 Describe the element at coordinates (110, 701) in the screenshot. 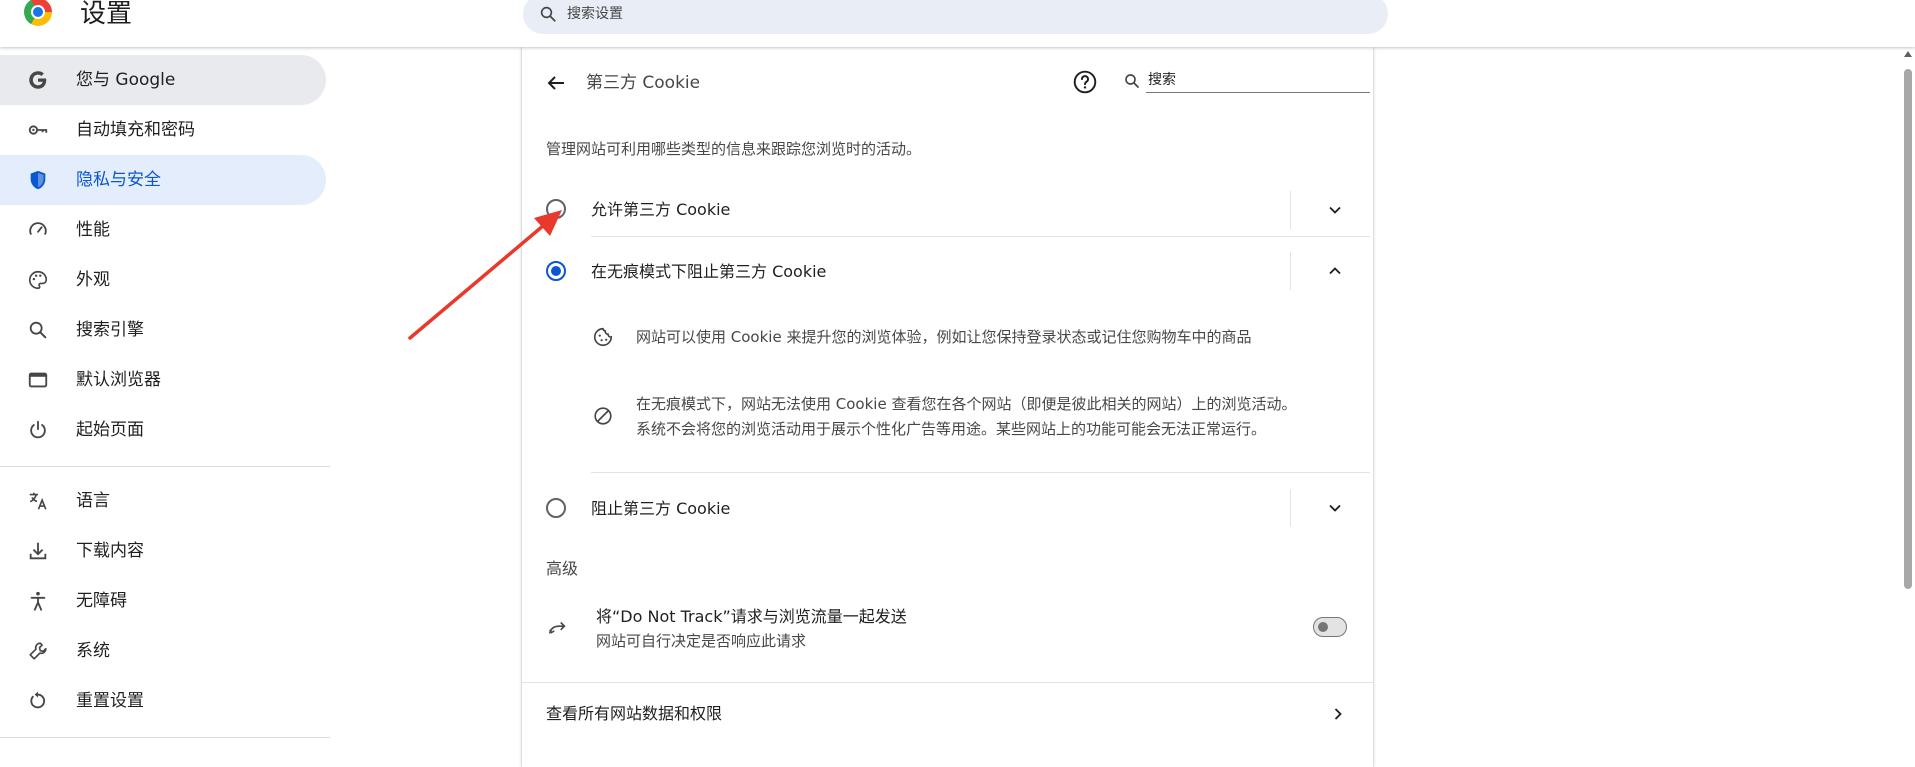

I see `sidebar-item-label: 重置设置` at that location.